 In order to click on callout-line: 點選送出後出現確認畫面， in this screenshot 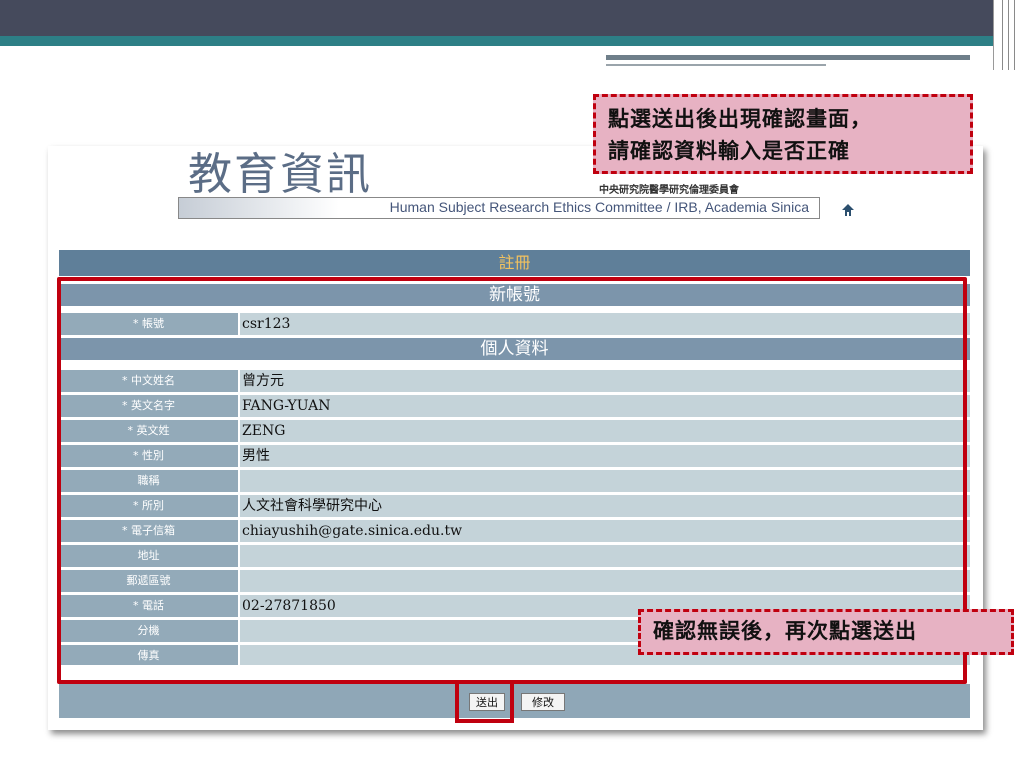, I will do `click(740, 119)`.